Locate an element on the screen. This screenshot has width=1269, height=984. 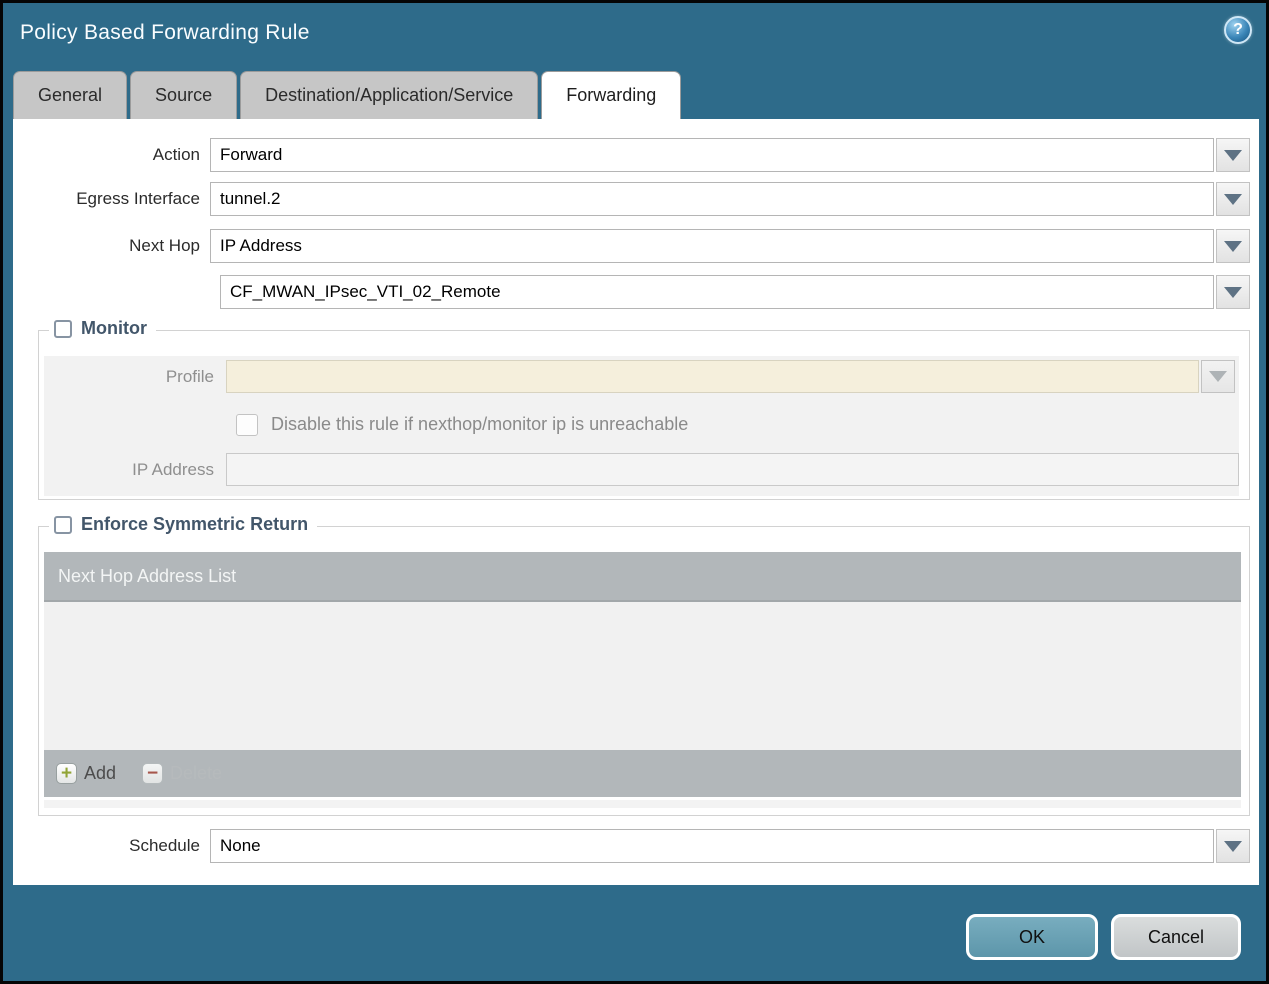
tab-forwarding: Forwarding is located at coordinates (611, 95).